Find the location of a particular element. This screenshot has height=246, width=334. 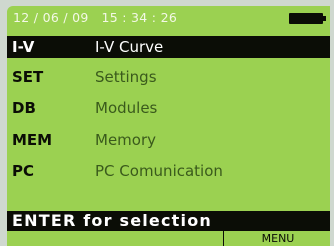

menu-item-label: Modules is located at coordinates (126, 108).